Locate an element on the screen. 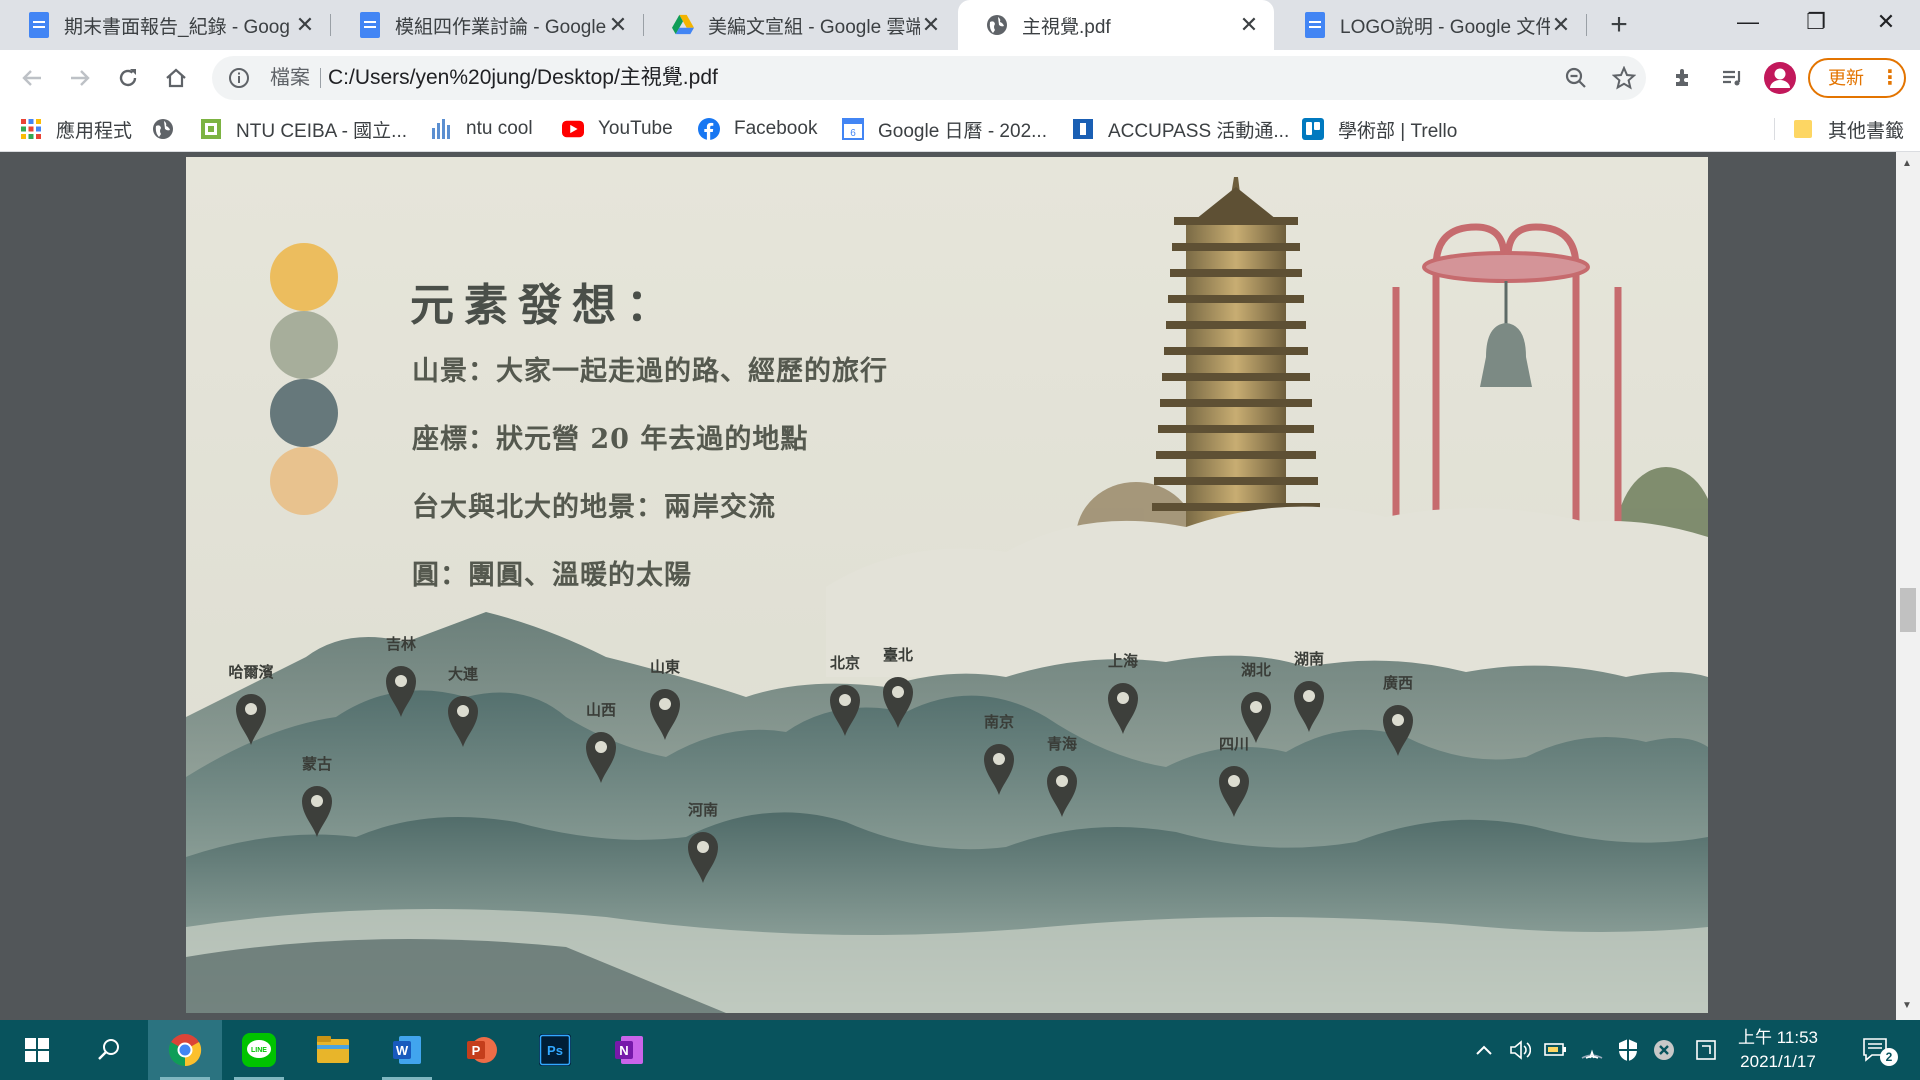 This screenshot has height=1080, width=1920. map-pin-label: 湖北 is located at coordinates (1256, 670).